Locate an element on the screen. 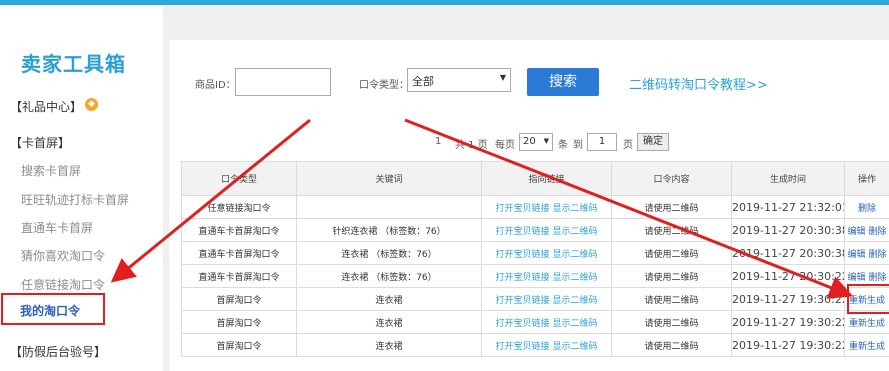  sidebar-item-my-tao-token: 我的淘口令 is located at coordinates (53, 309).